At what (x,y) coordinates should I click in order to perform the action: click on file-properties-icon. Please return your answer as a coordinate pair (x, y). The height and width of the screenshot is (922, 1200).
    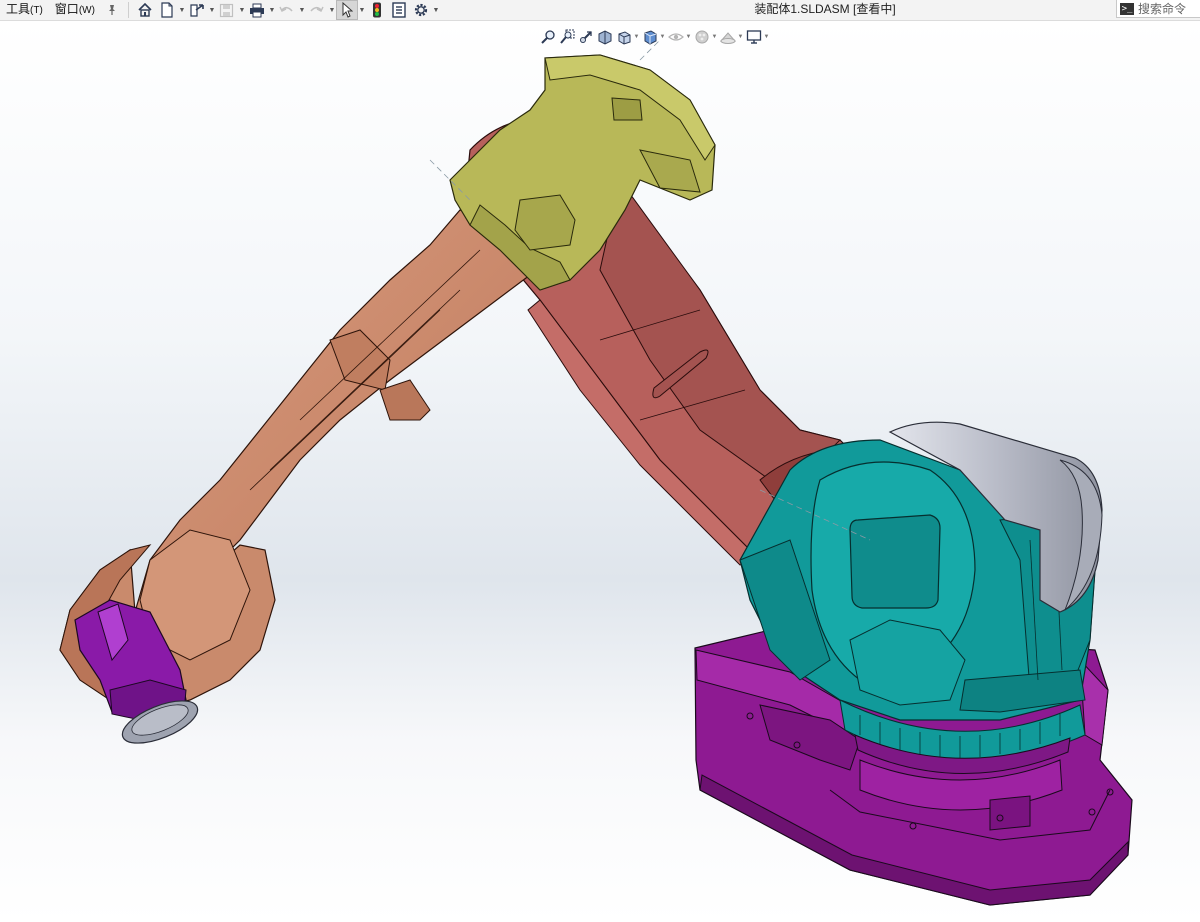
    Looking at the image, I should click on (399, 10).